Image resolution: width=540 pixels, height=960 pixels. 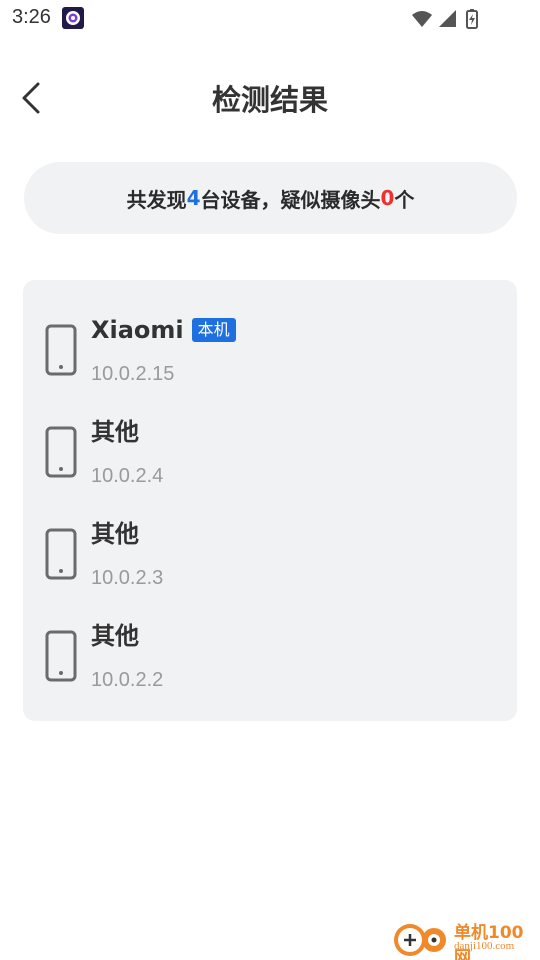 What do you see at coordinates (73, 18) in the screenshot?
I see `camera-app-icon` at bounding box center [73, 18].